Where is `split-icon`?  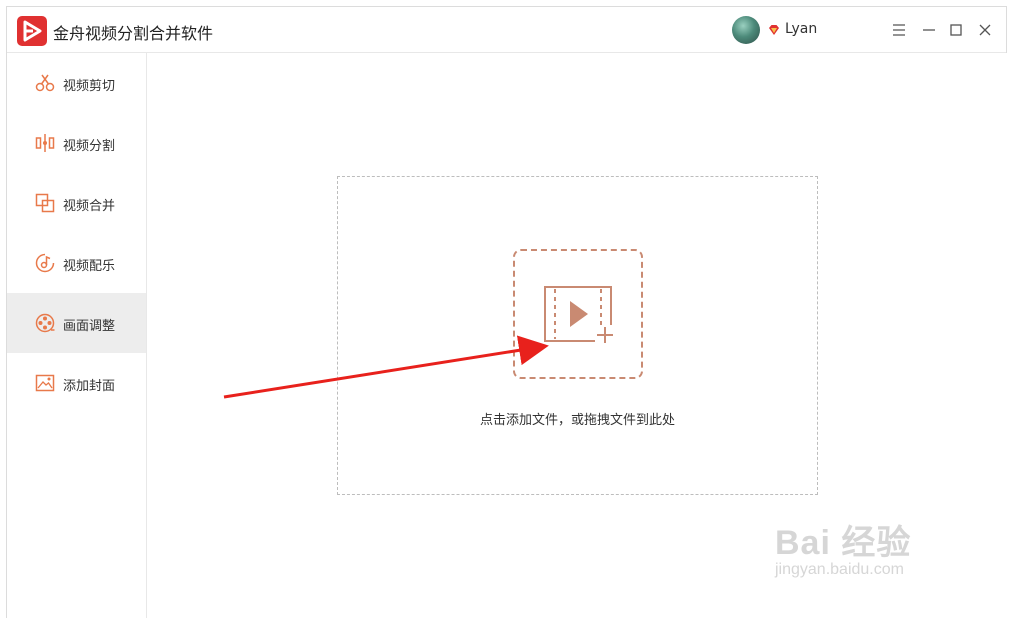 split-icon is located at coordinates (45, 143).